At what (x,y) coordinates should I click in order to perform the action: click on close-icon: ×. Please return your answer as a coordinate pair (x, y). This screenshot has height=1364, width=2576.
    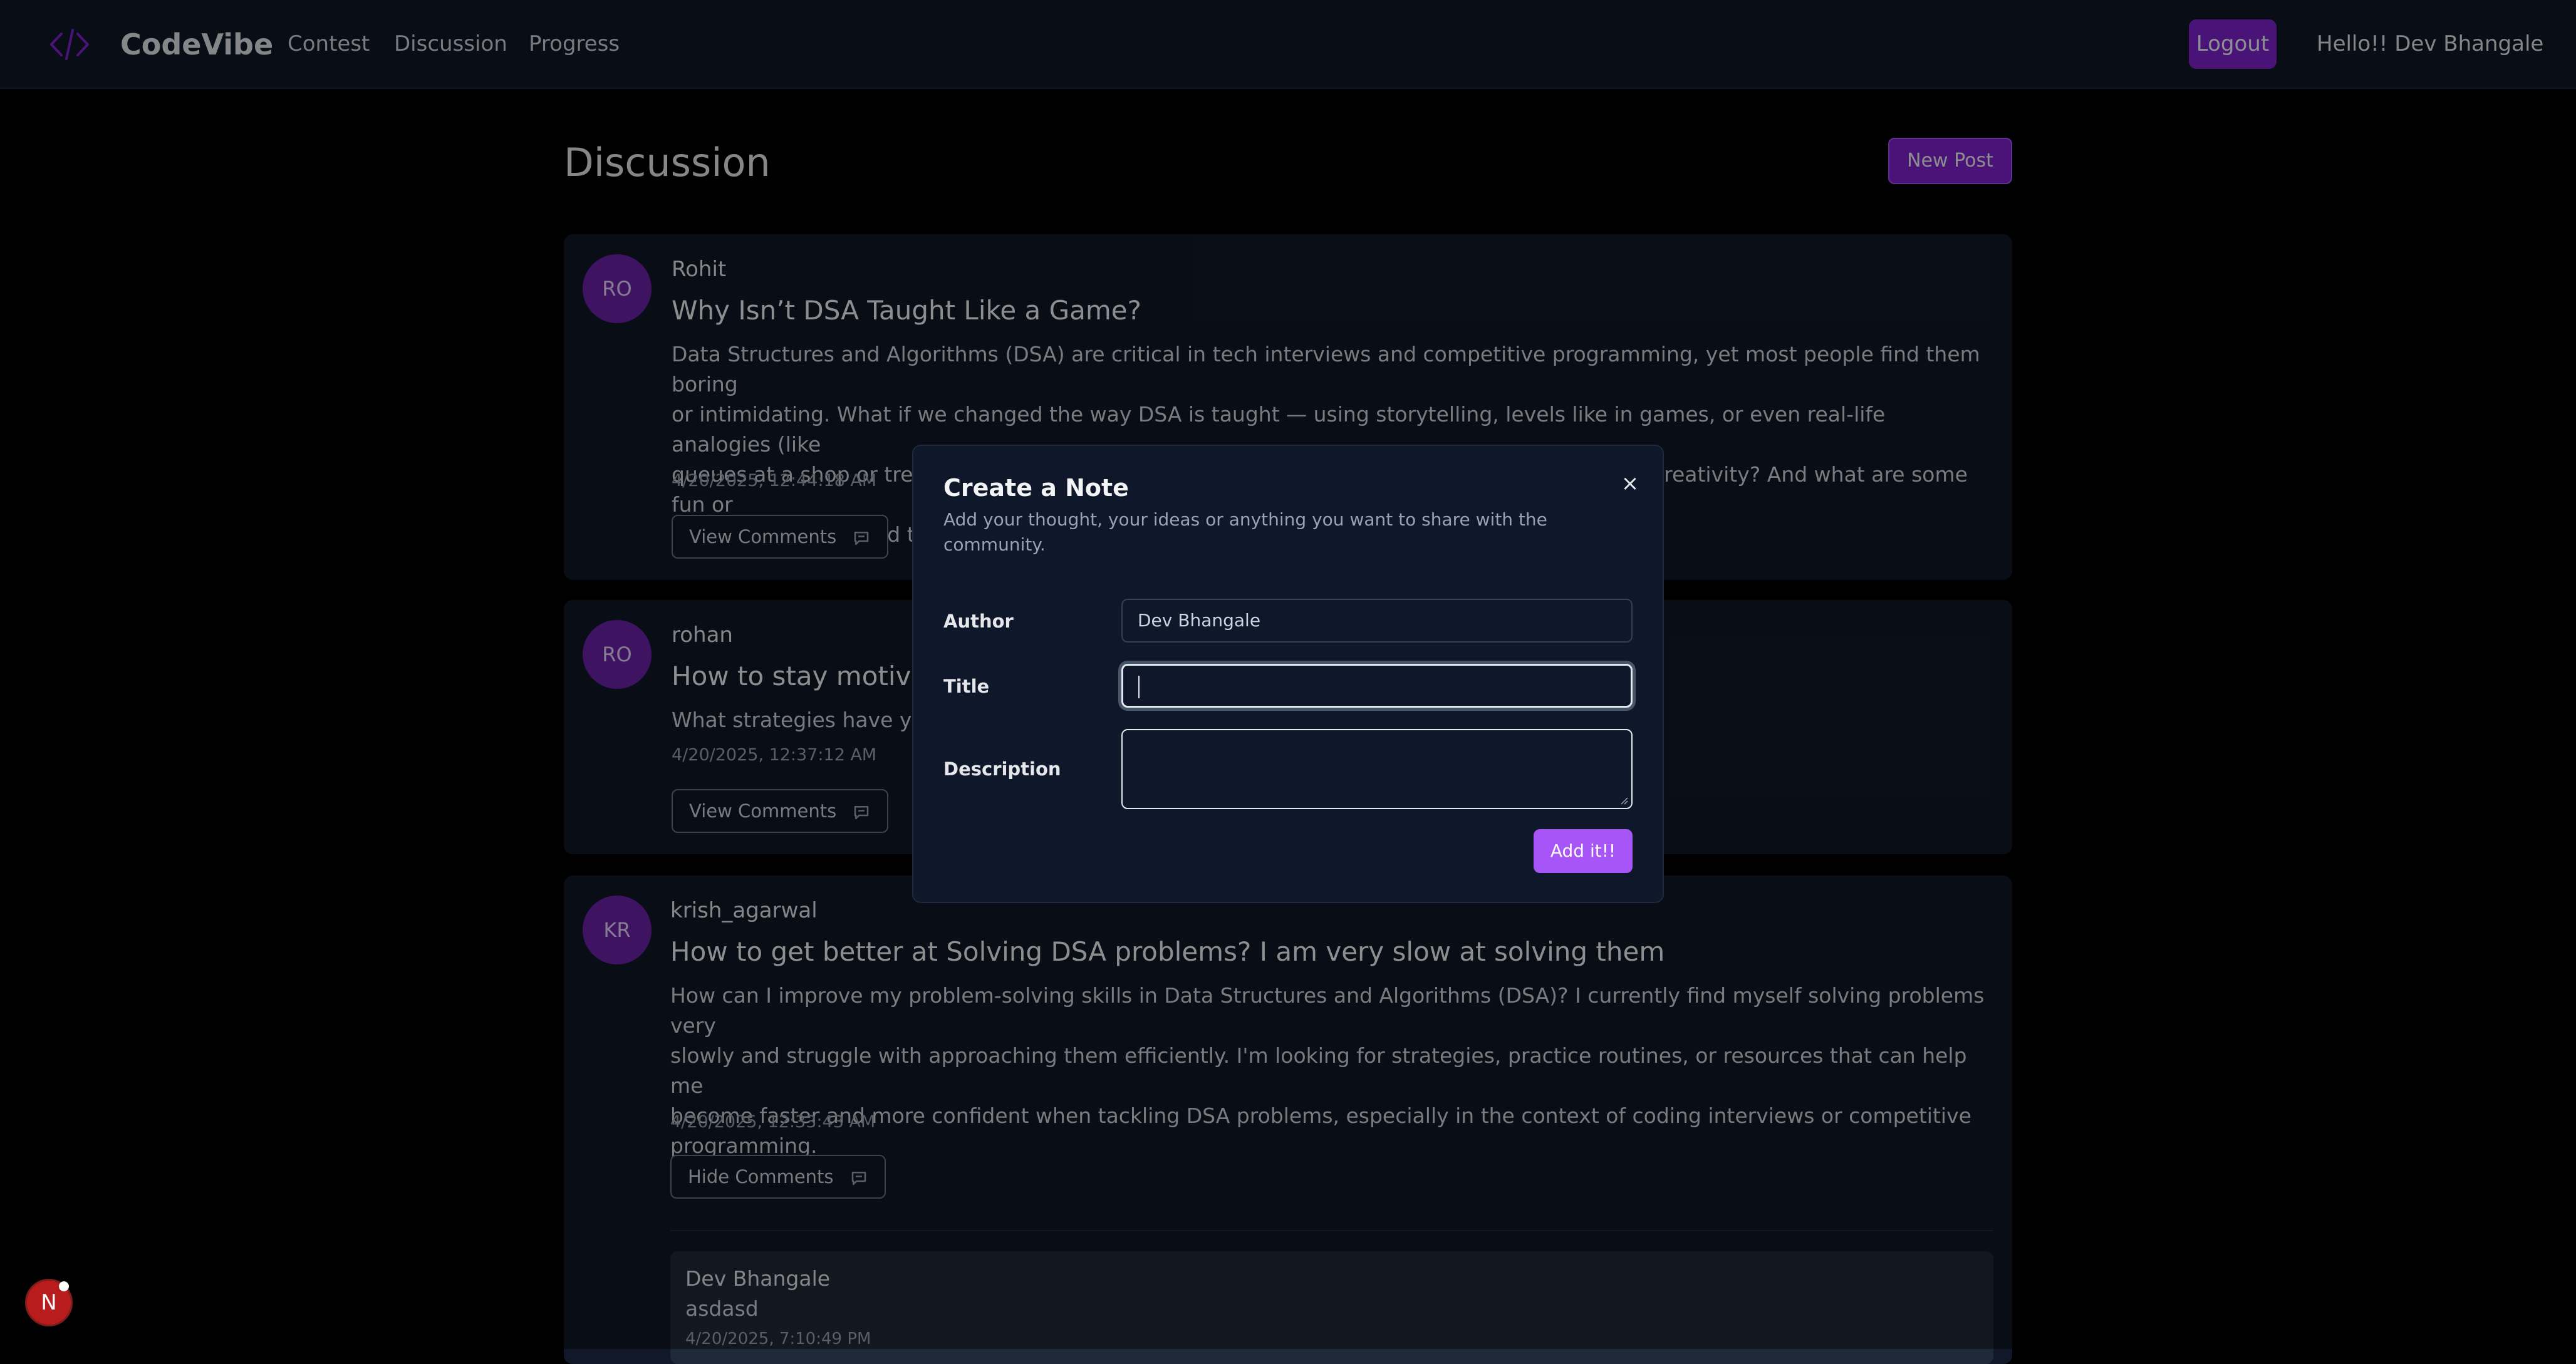
    Looking at the image, I should click on (1630, 483).